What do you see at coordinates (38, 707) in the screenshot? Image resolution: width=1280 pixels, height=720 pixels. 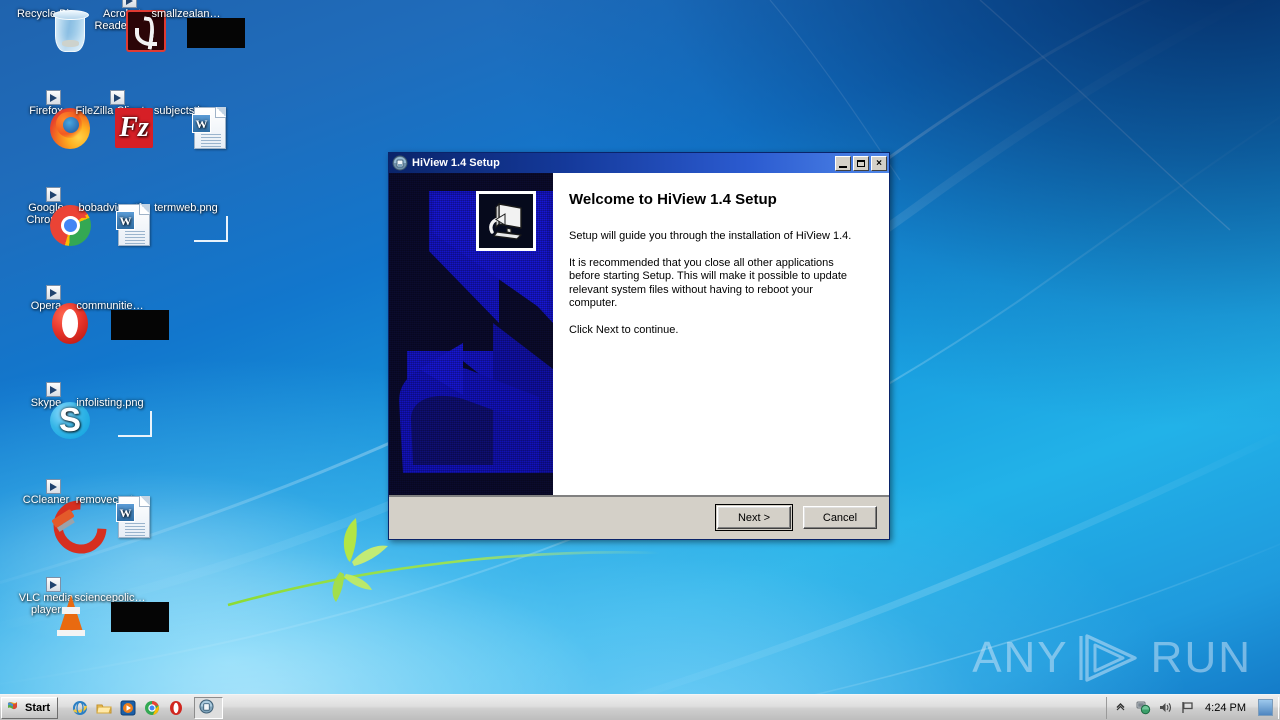 I see `start-label: Start` at bounding box center [38, 707].